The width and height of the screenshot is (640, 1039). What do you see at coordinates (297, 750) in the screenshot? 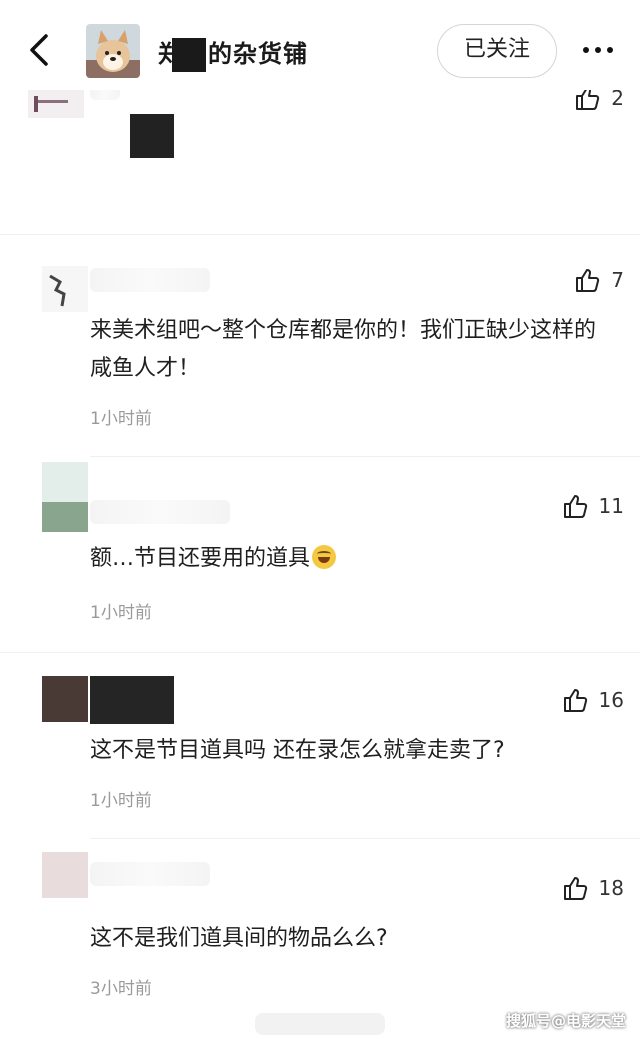
I see `comment-text: 这不是节目道具吗 还在录怎么就拿走卖了?` at bounding box center [297, 750].